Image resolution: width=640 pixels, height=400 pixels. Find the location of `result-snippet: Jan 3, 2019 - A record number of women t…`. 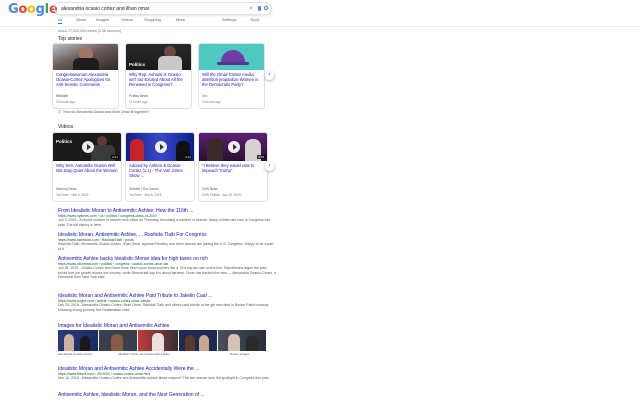

result-snippet: Jan 3, 2019 - A record number of women t… is located at coordinates (164, 222).